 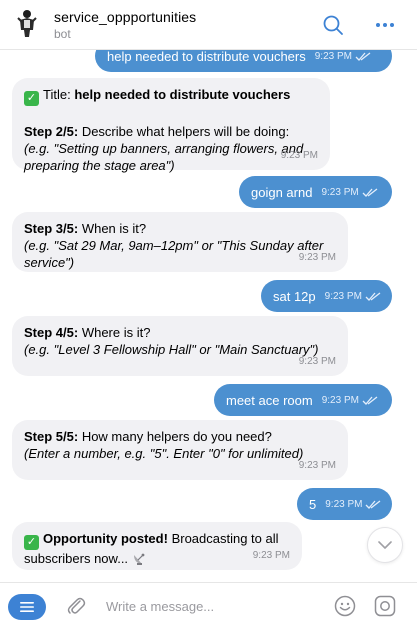 What do you see at coordinates (114, 228) in the screenshot?
I see `step-text: When is it?` at bounding box center [114, 228].